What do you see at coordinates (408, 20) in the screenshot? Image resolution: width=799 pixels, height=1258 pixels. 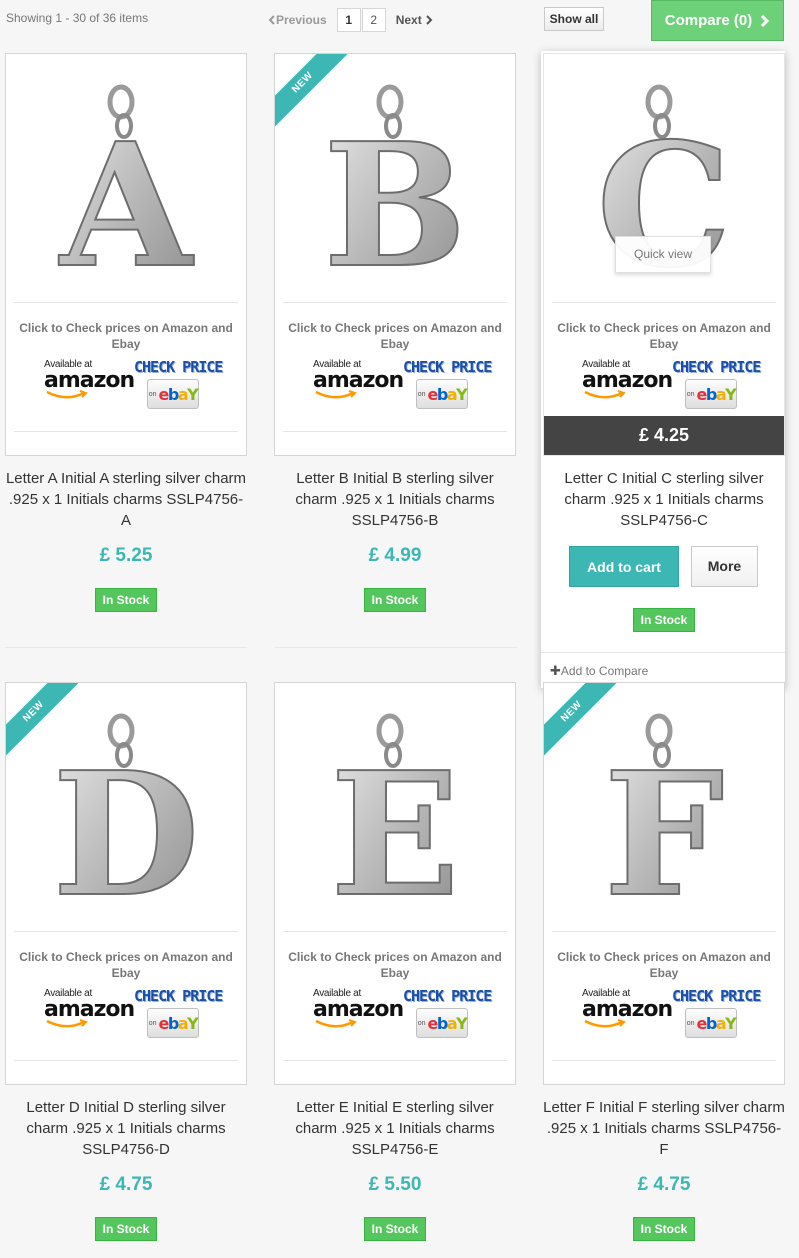 I see `next-label: Next` at bounding box center [408, 20].